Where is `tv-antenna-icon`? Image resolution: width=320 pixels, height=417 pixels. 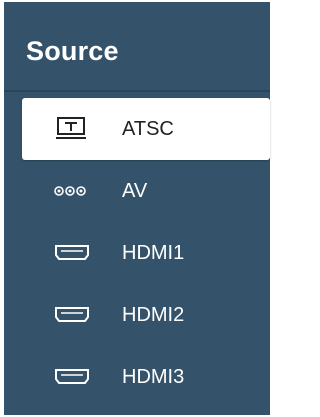 tv-antenna-icon is located at coordinates (72, 129).